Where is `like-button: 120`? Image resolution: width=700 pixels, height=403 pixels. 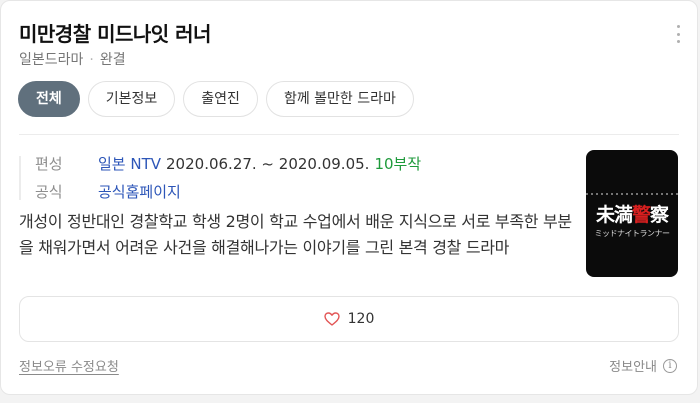 like-button: 120 is located at coordinates (349, 319).